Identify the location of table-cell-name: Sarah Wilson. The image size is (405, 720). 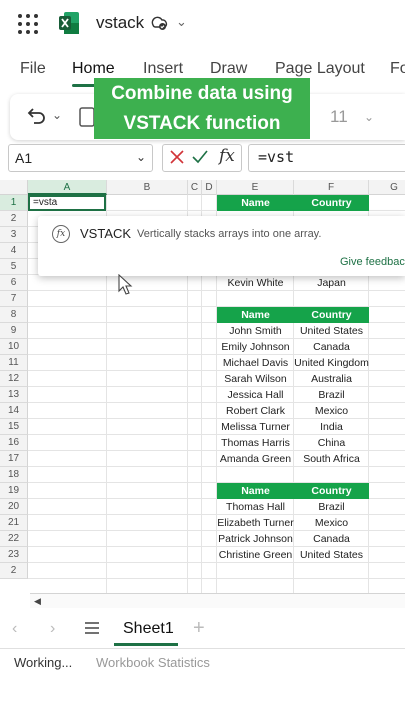
(255, 379).